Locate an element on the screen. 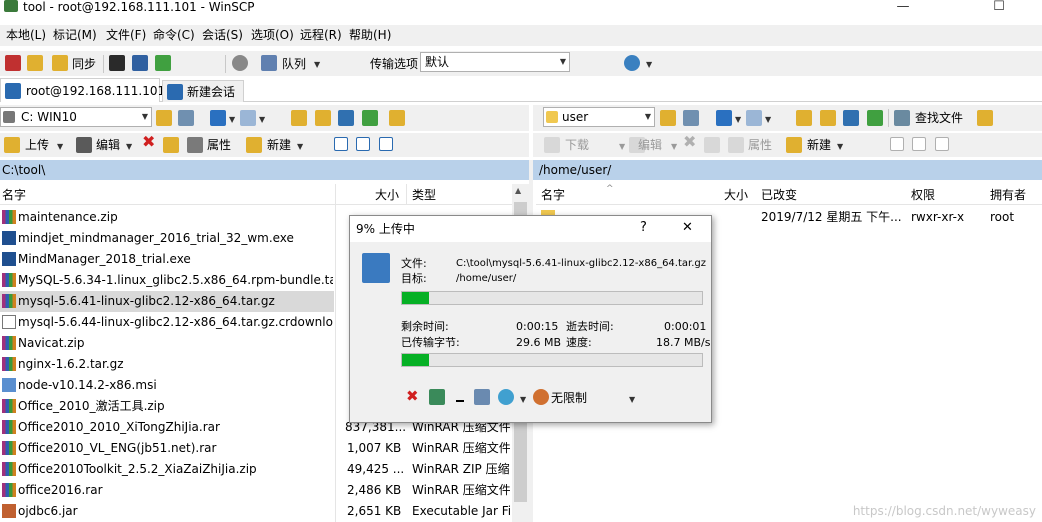  menu-local: 本地(L) is located at coordinates (26, 35).